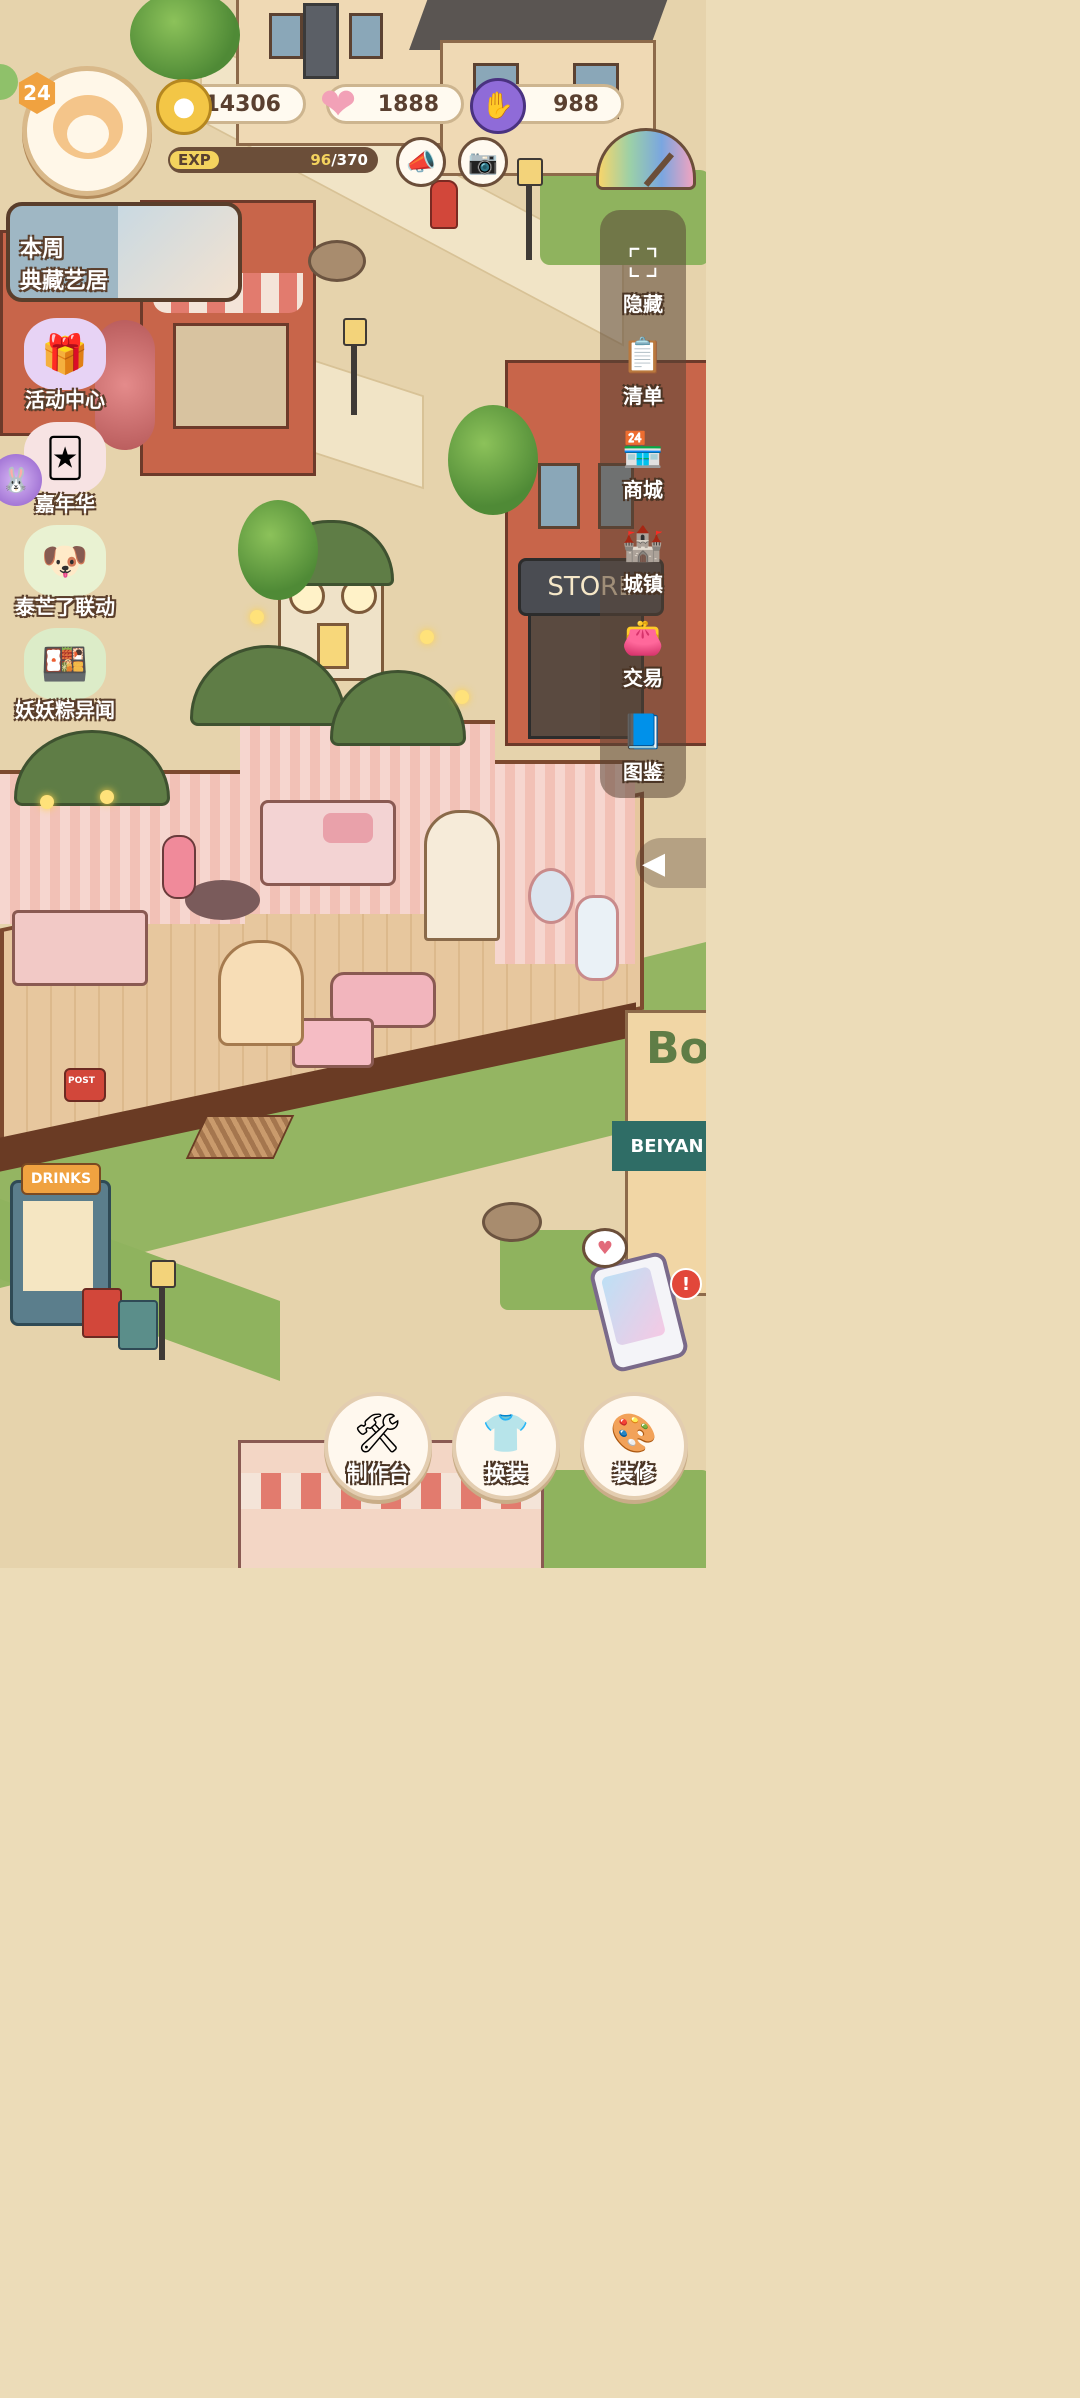 Image resolution: width=1080 pixels, height=2398 pixels. What do you see at coordinates (81, 1081) in the screenshot?
I see `mailbox-label: POST` at bounding box center [81, 1081].